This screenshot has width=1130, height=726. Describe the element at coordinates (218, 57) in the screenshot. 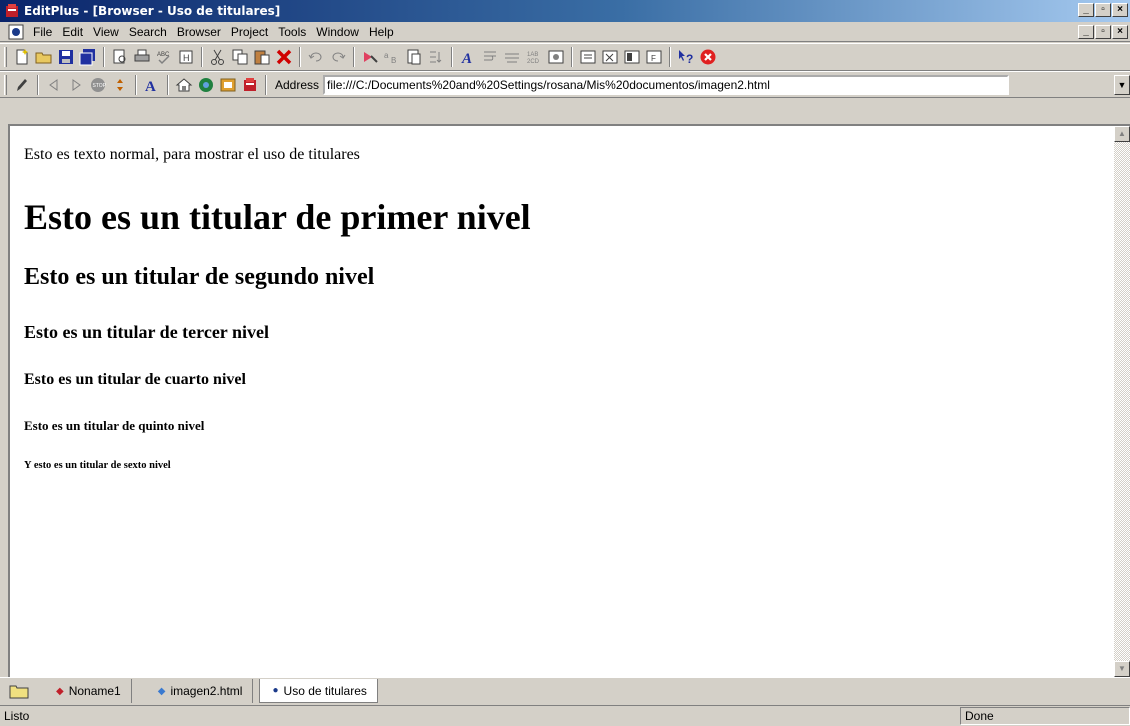

I see `cut-icon` at that location.